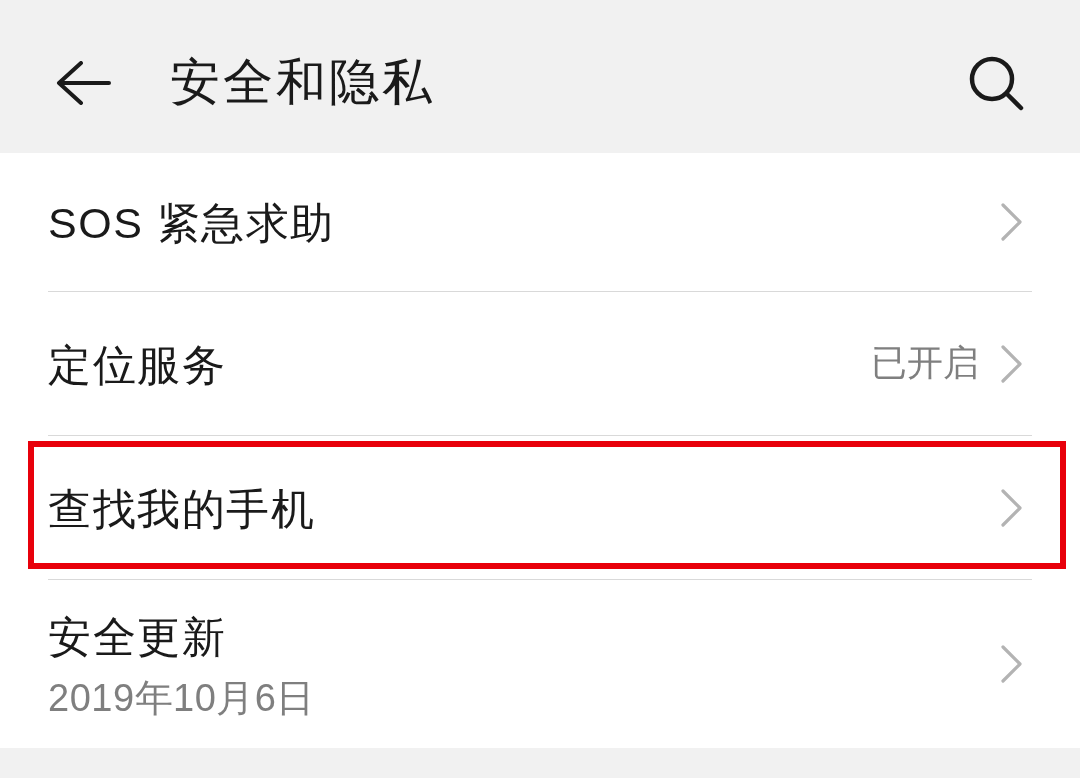  What do you see at coordinates (137, 637) in the screenshot?
I see `setting-label: 安全更新` at bounding box center [137, 637].